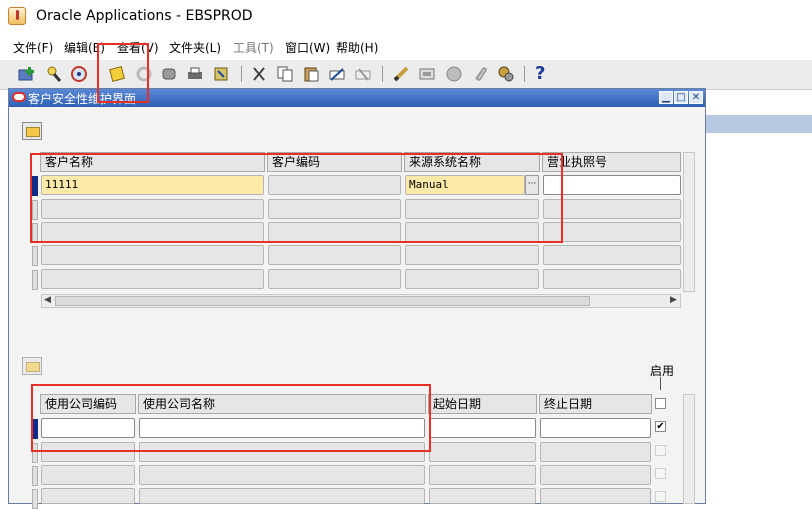 The height and width of the screenshot is (509, 812). What do you see at coordinates (544, 74) in the screenshot?
I see `help-icon: ?` at bounding box center [544, 74].